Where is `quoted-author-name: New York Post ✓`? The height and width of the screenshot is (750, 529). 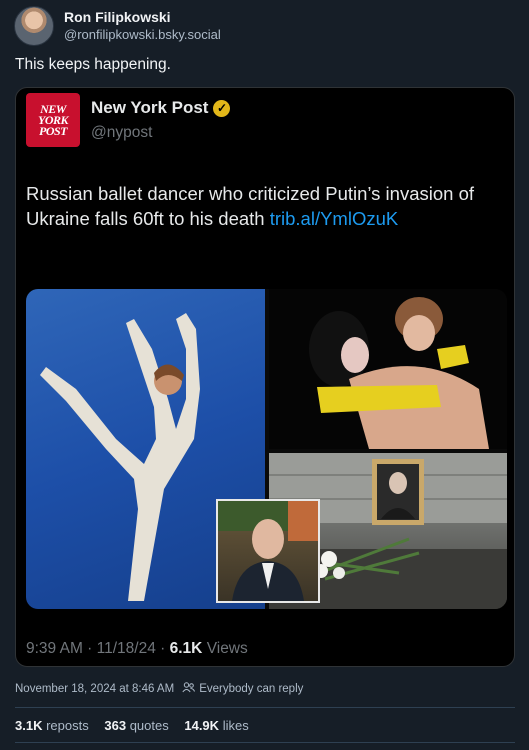
quoted-author-name: New York Post ✓ is located at coordinates (161, 108).